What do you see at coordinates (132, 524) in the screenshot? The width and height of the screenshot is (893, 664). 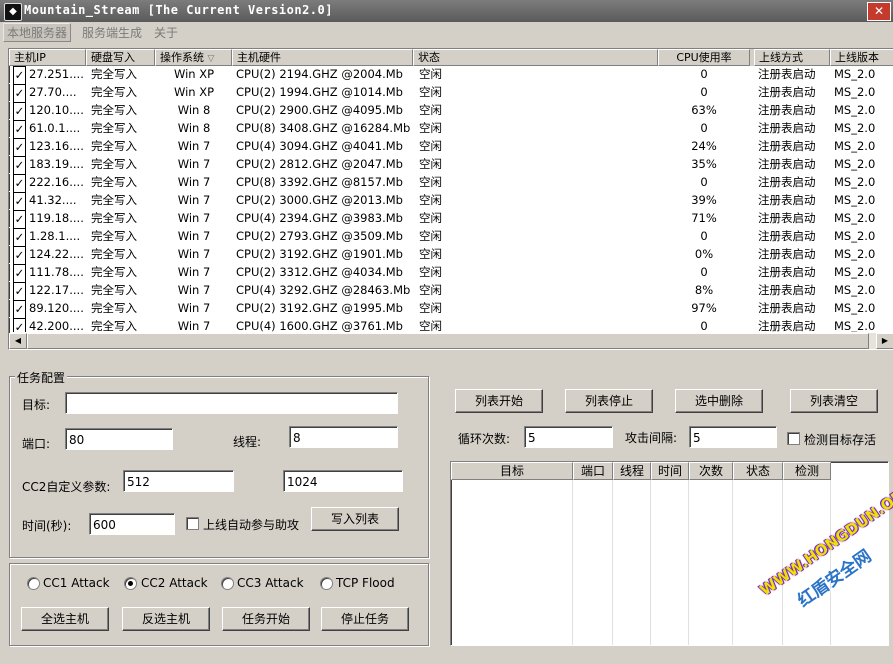 I see `time-input: 600` at bounding box center [132, 524].